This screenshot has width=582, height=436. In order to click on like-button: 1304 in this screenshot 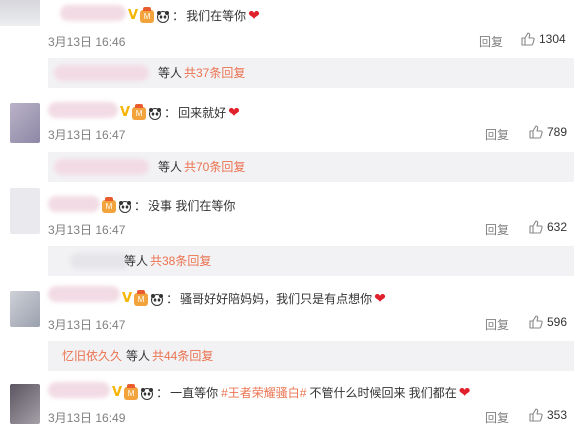, I will do `click(543, 39)`.